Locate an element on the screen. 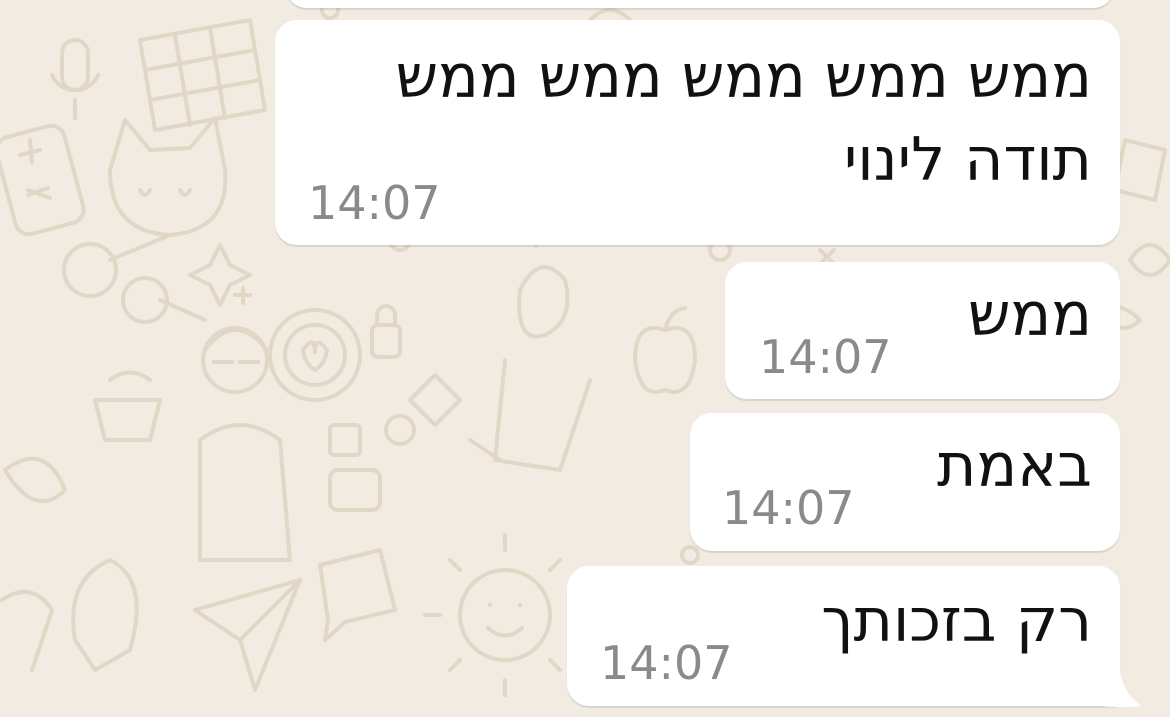  message-bubble: באמת 14:07 is located at coordinates (905, 482).